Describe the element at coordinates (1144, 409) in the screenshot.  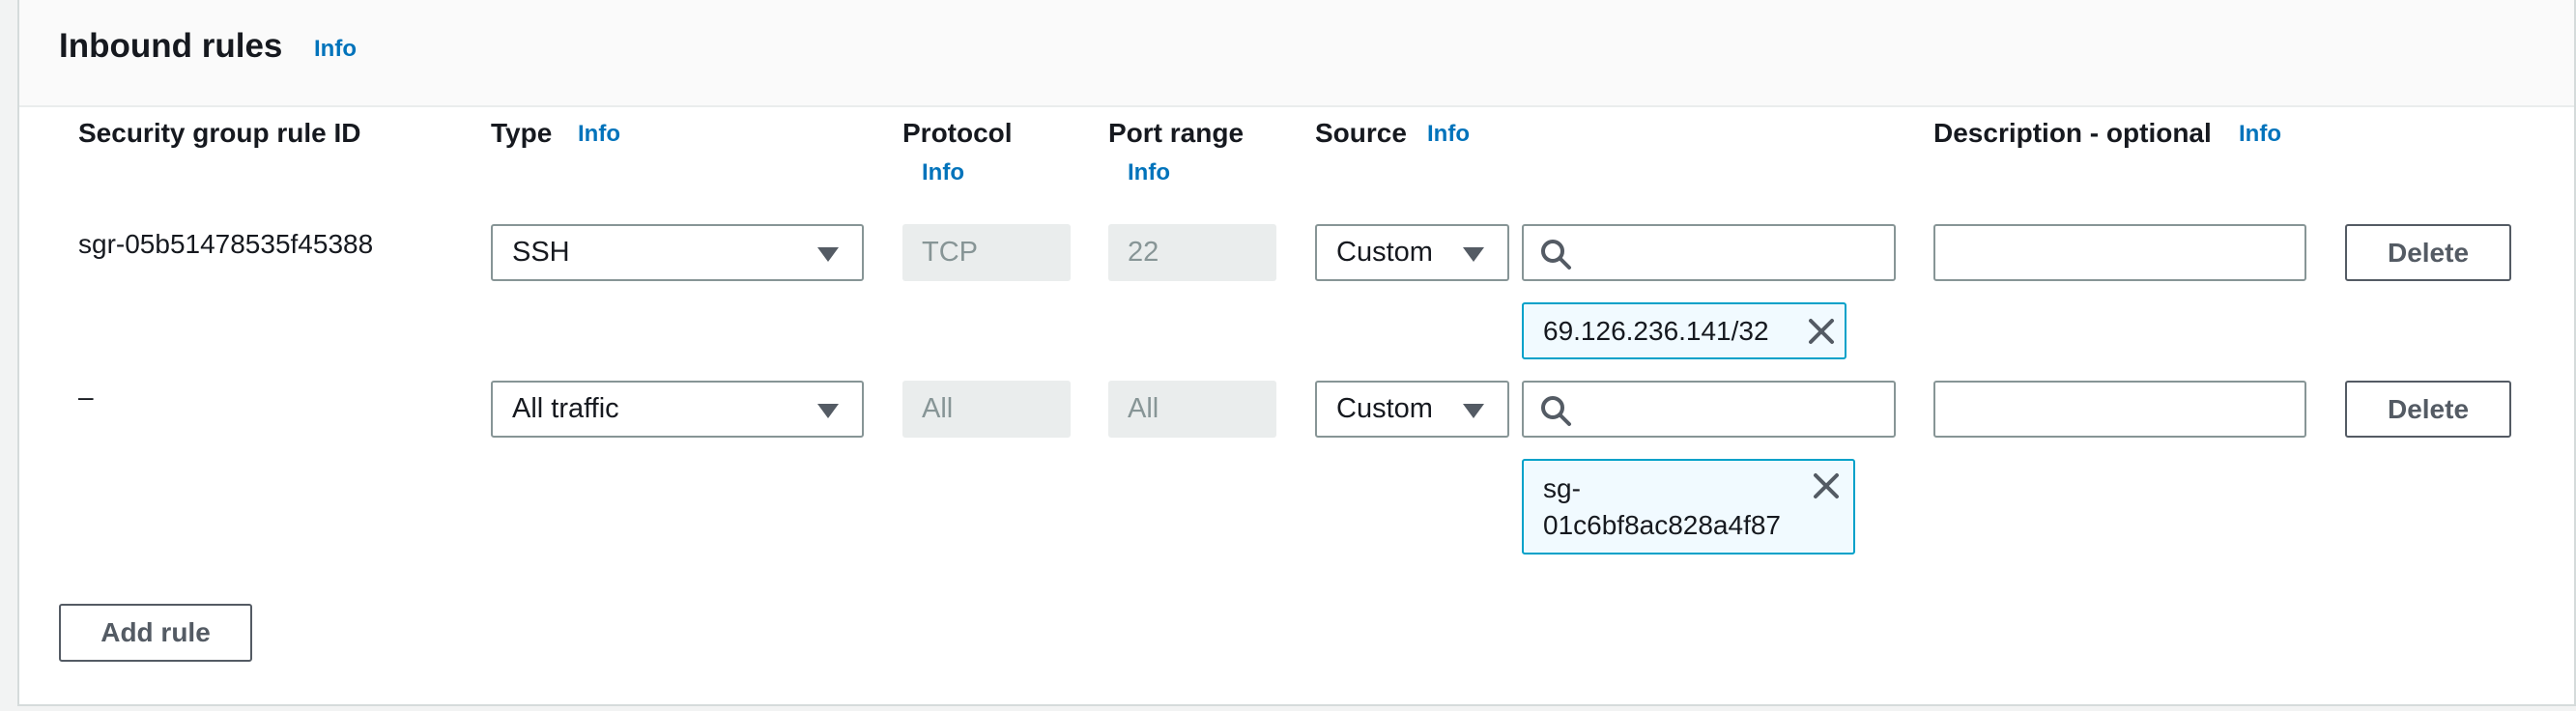
I see `rule-2-port-range-value: All` at that location.